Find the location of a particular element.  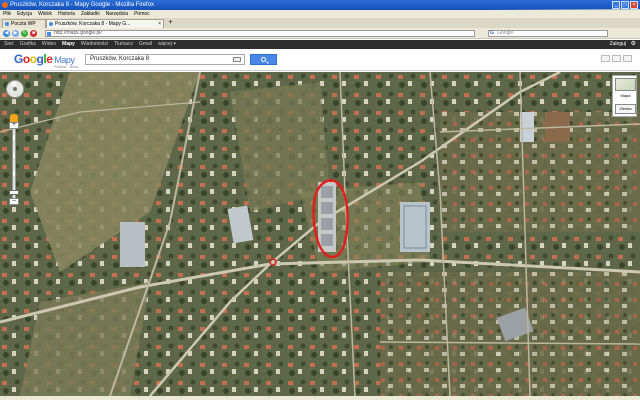

site-favicon-icon is located at coordinates (49, 34).